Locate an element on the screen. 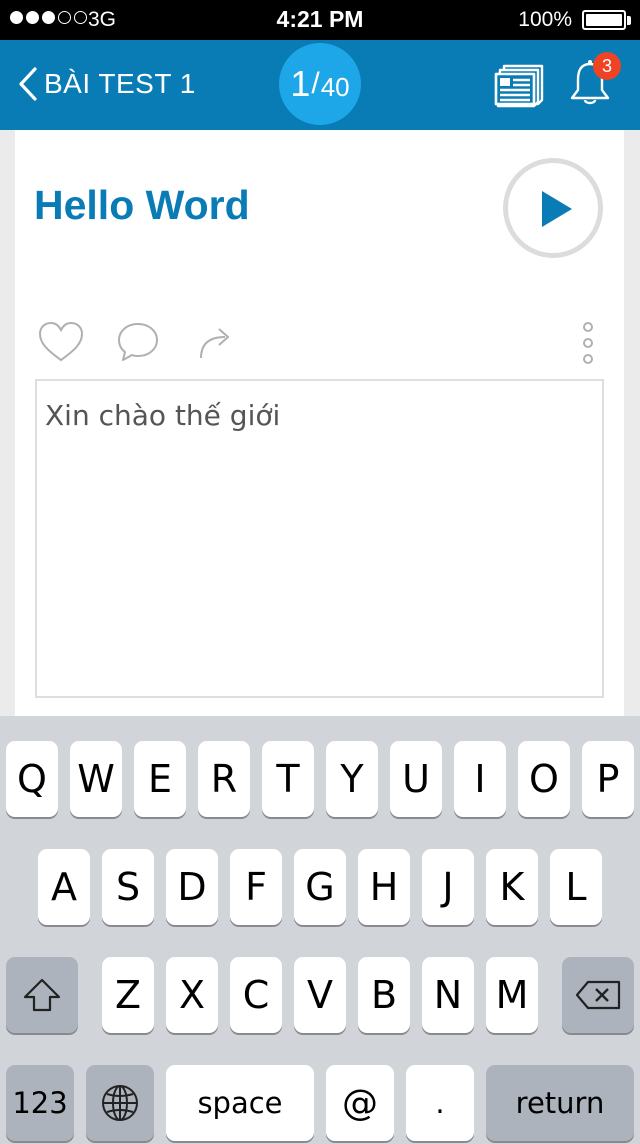  key-d: D is located at coordinates (192, 887).